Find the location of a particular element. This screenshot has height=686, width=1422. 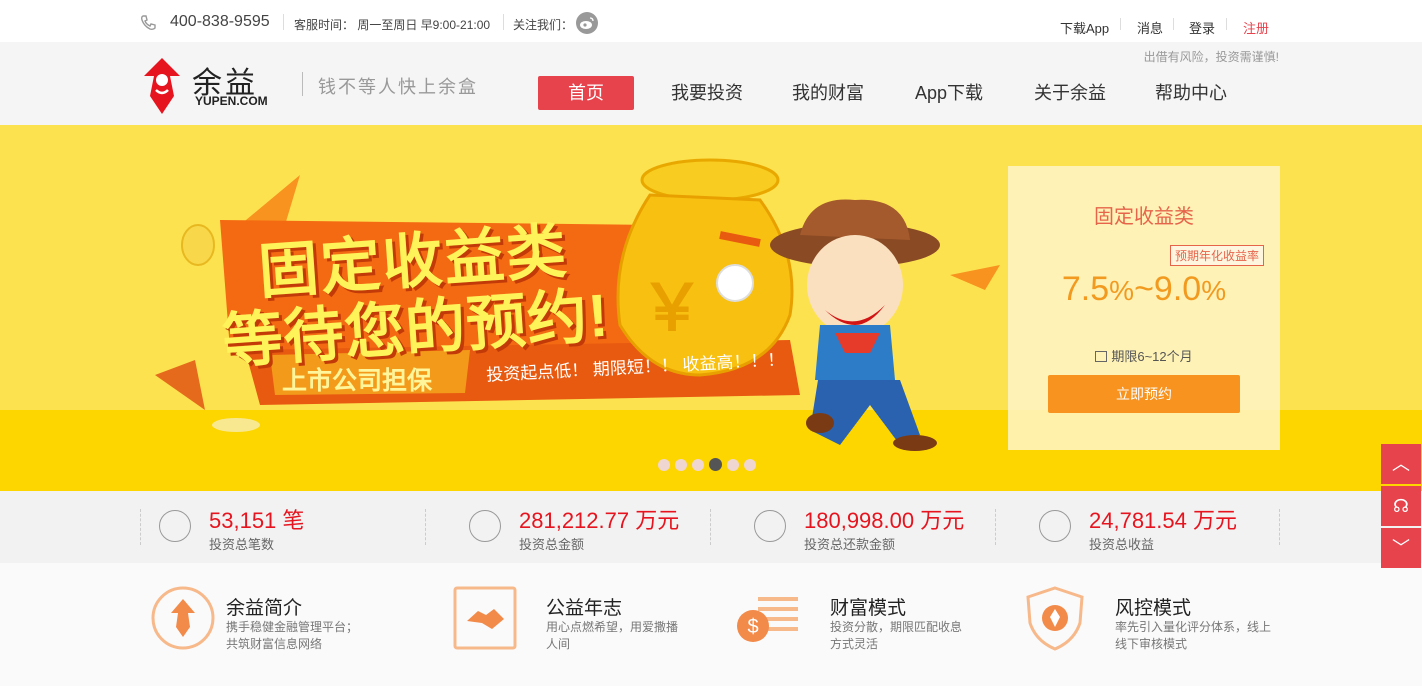

feature-title: 财富模式 is located at coordinates (868, 608).